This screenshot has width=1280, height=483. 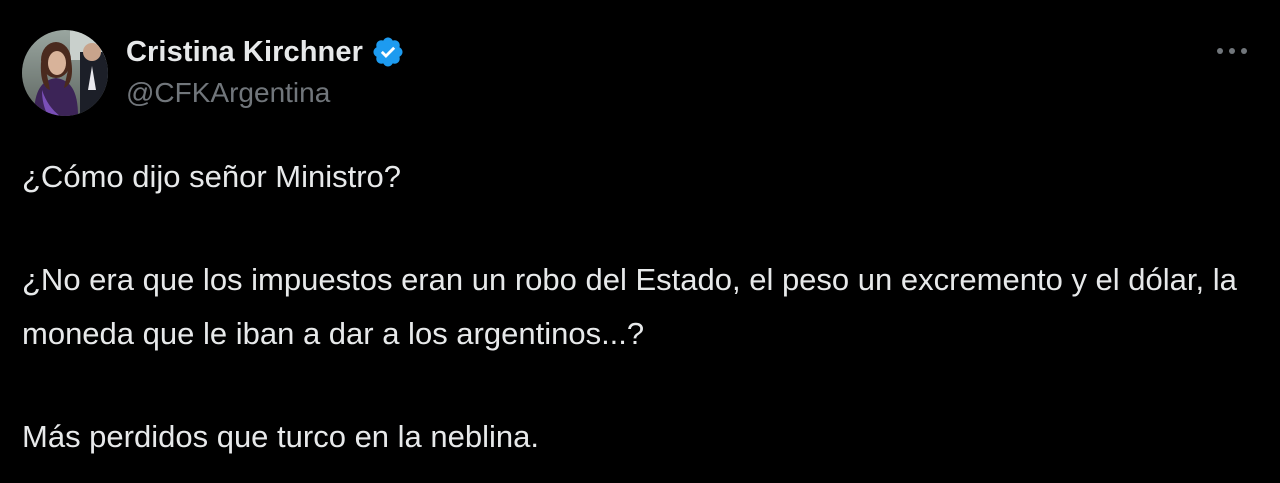 I want to click on author-handle: @CFKArgentina, so click(x=228, y=93).